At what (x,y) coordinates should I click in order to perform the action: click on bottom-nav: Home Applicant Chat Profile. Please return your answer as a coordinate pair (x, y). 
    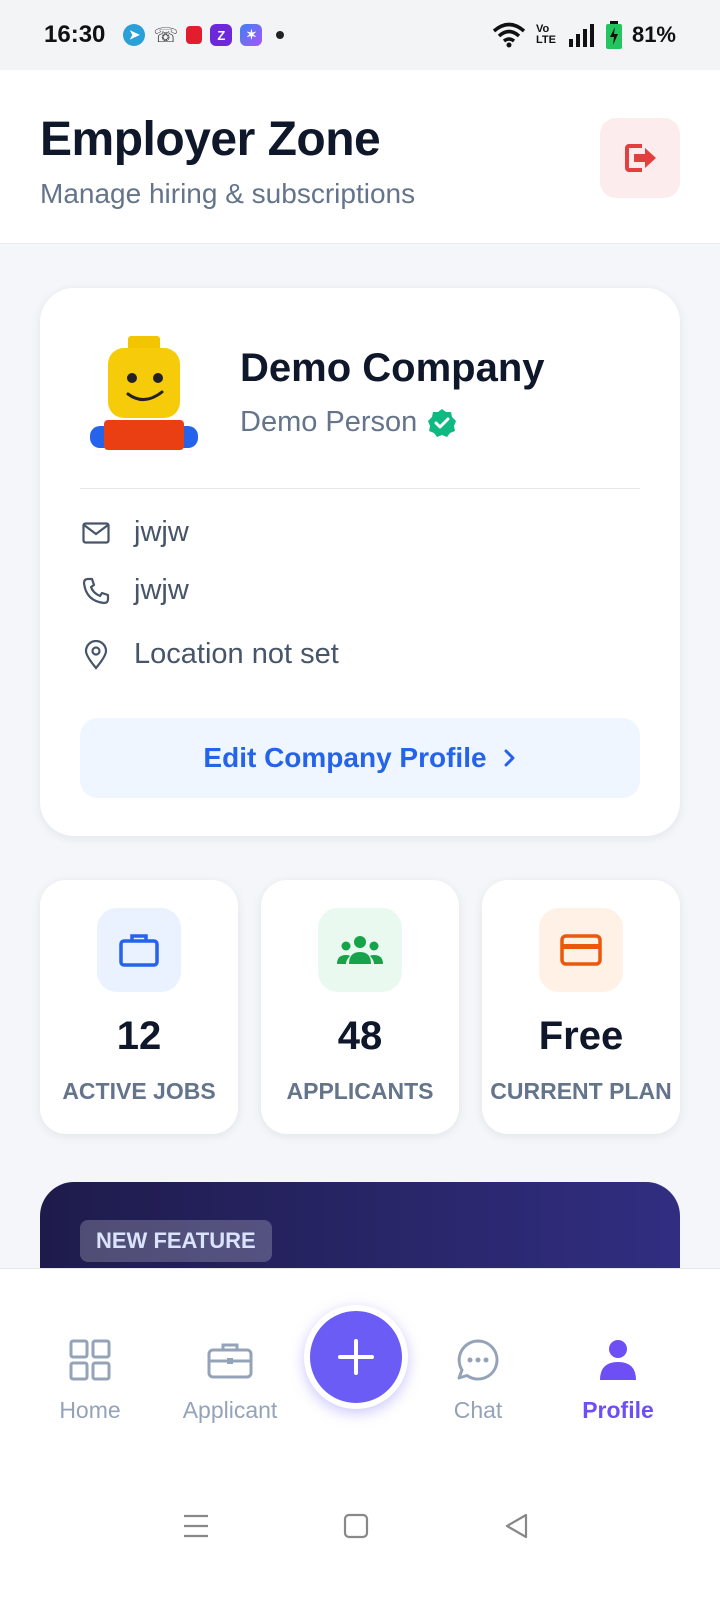
    Looking at the image, I should click on (360, 1363).